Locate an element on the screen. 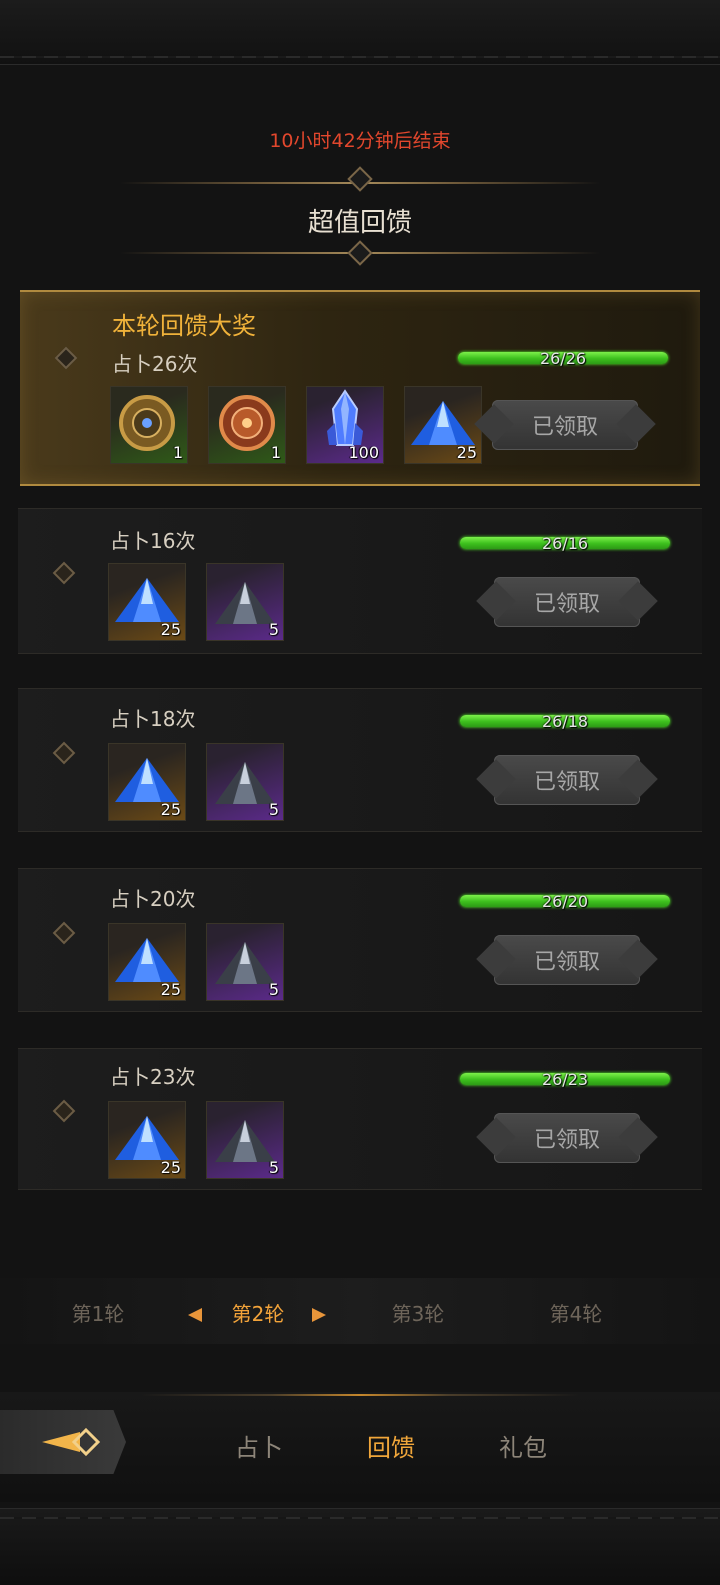 This screenshot has height=1585, width=720. progress-text: 26/20 is located at coordinates (565, 901).